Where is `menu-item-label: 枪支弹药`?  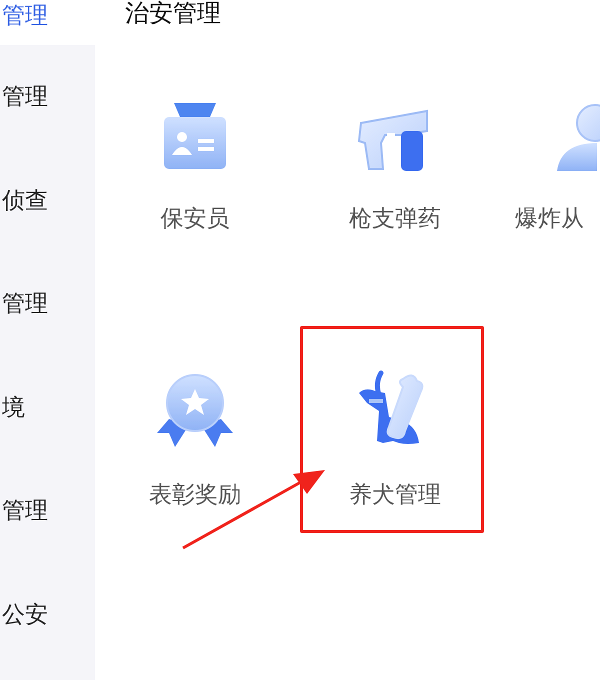
menu-item-label: 枪支弹药 is located at coordinates (395, 218).